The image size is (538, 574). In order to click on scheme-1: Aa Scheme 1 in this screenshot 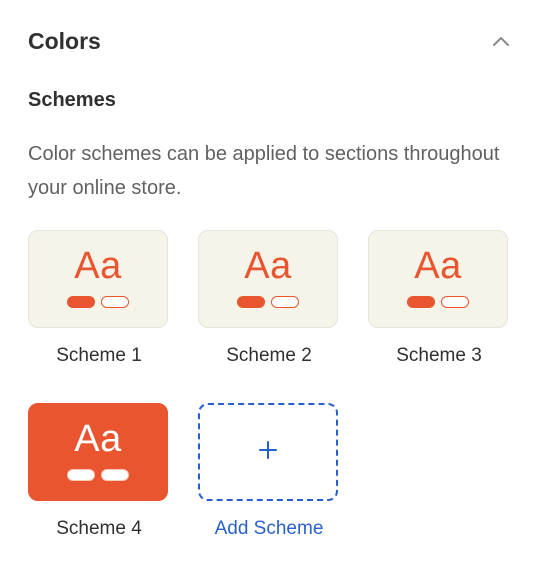, I will do `click(99, 298)`.